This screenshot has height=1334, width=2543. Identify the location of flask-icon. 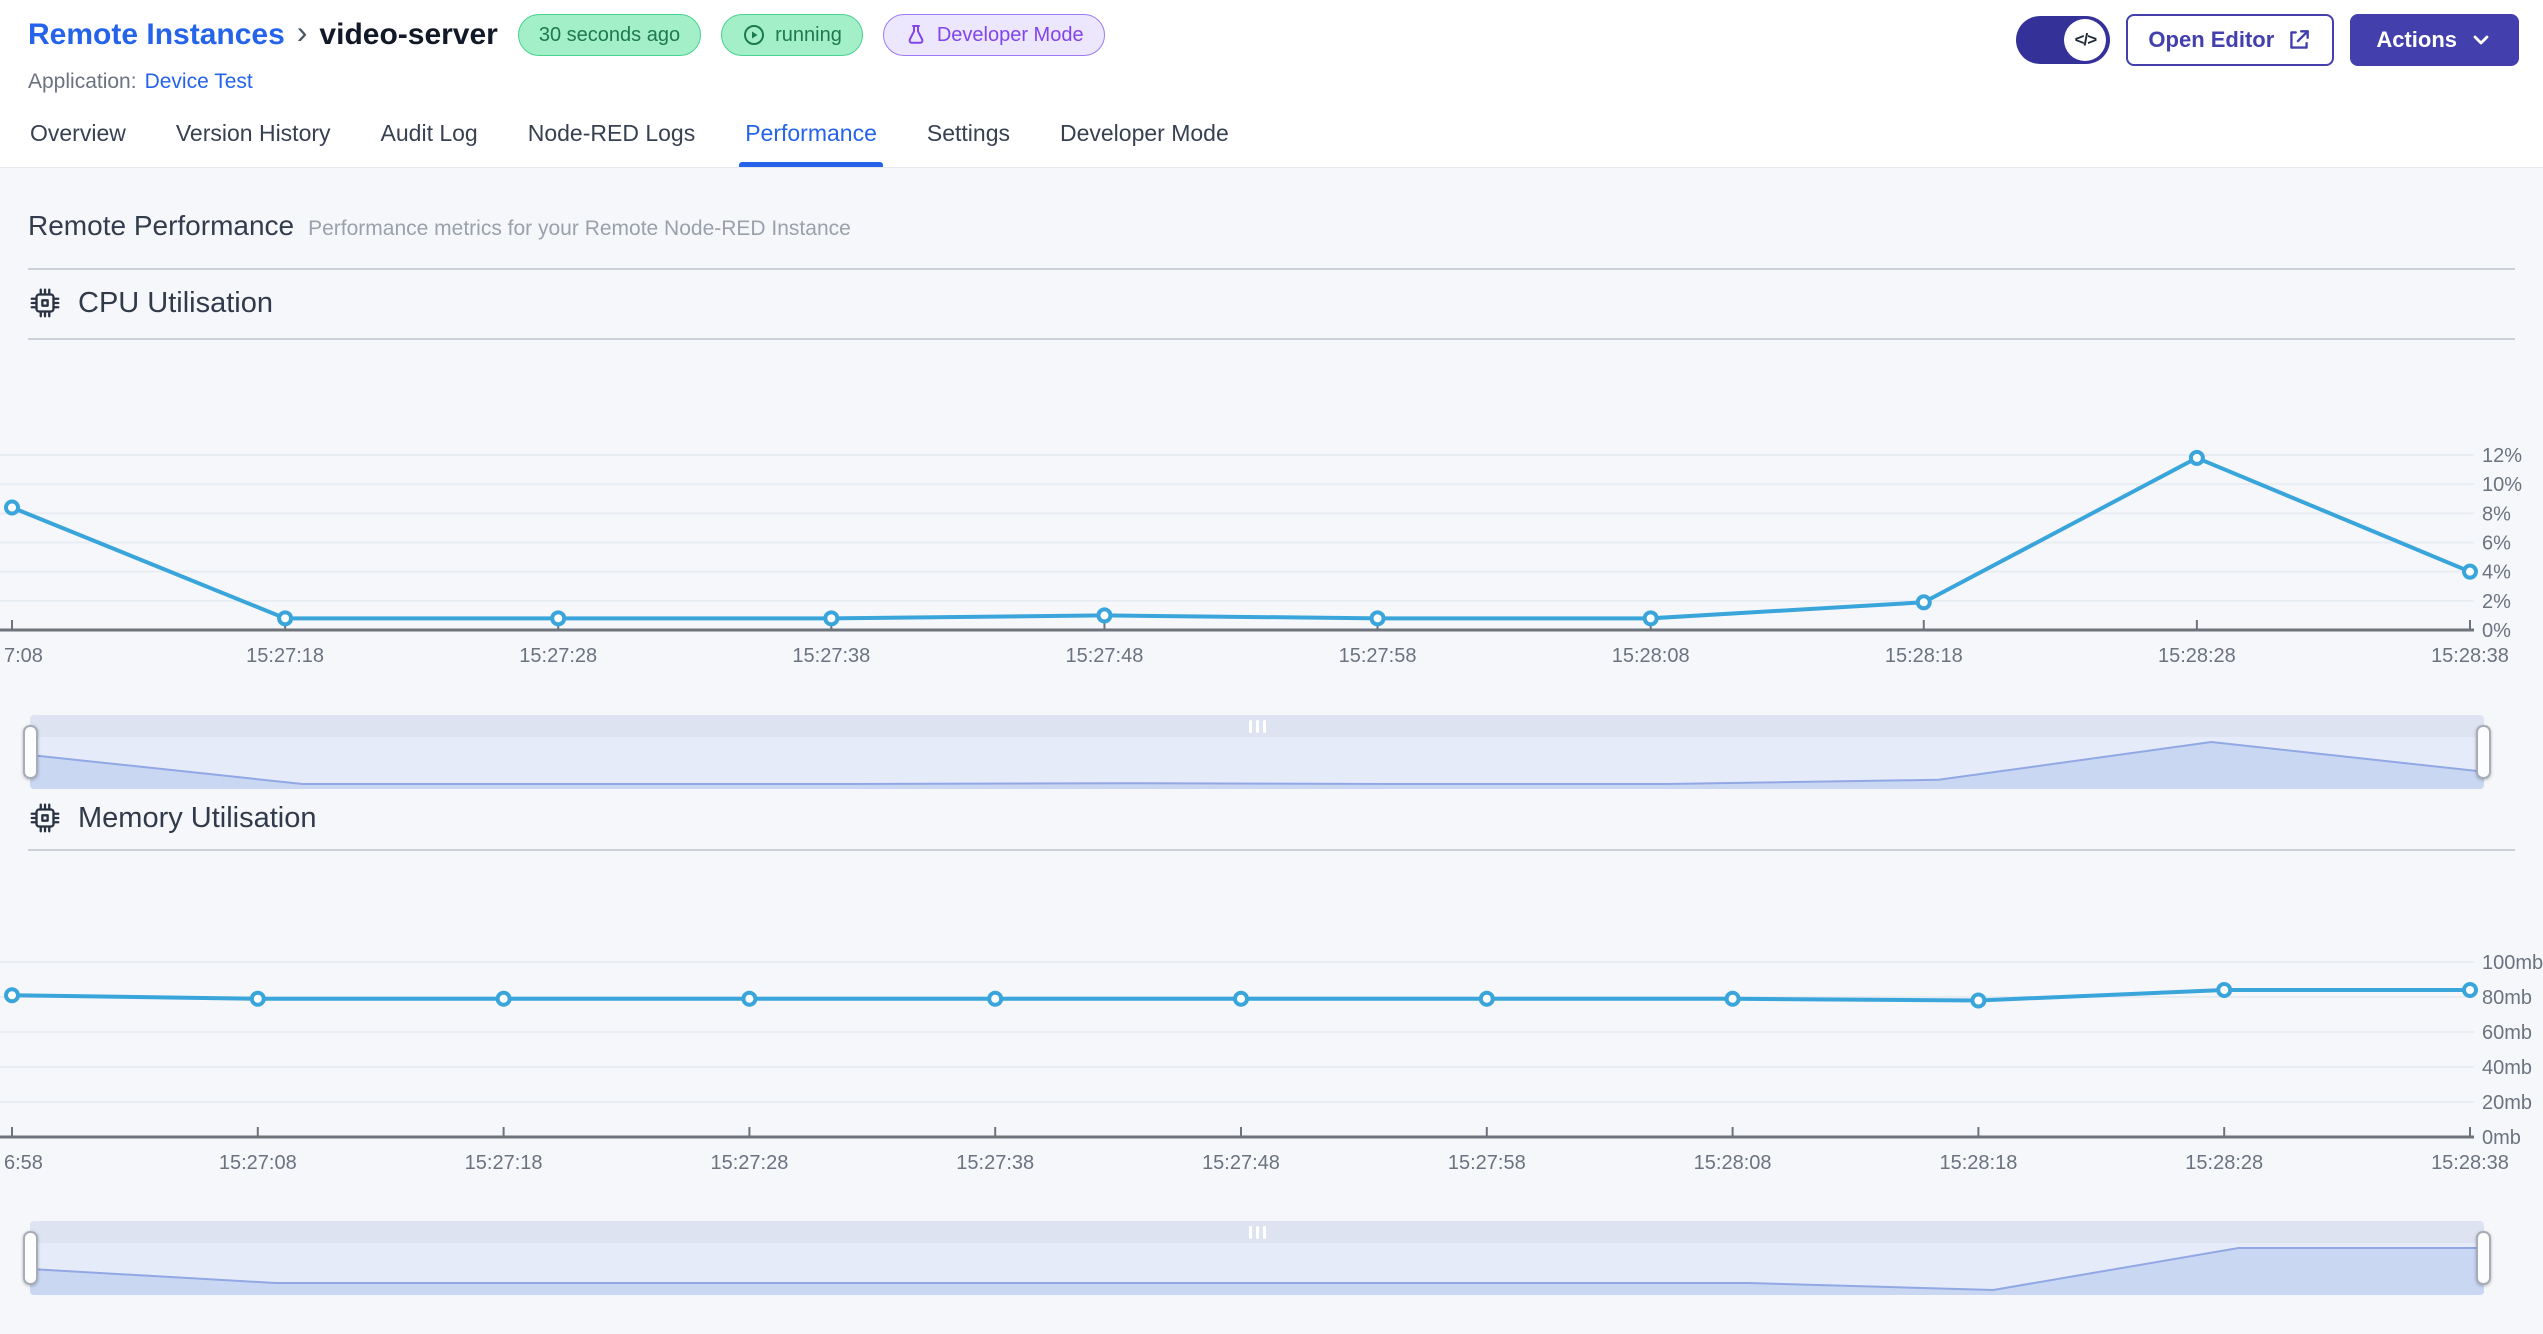
(916, 34).